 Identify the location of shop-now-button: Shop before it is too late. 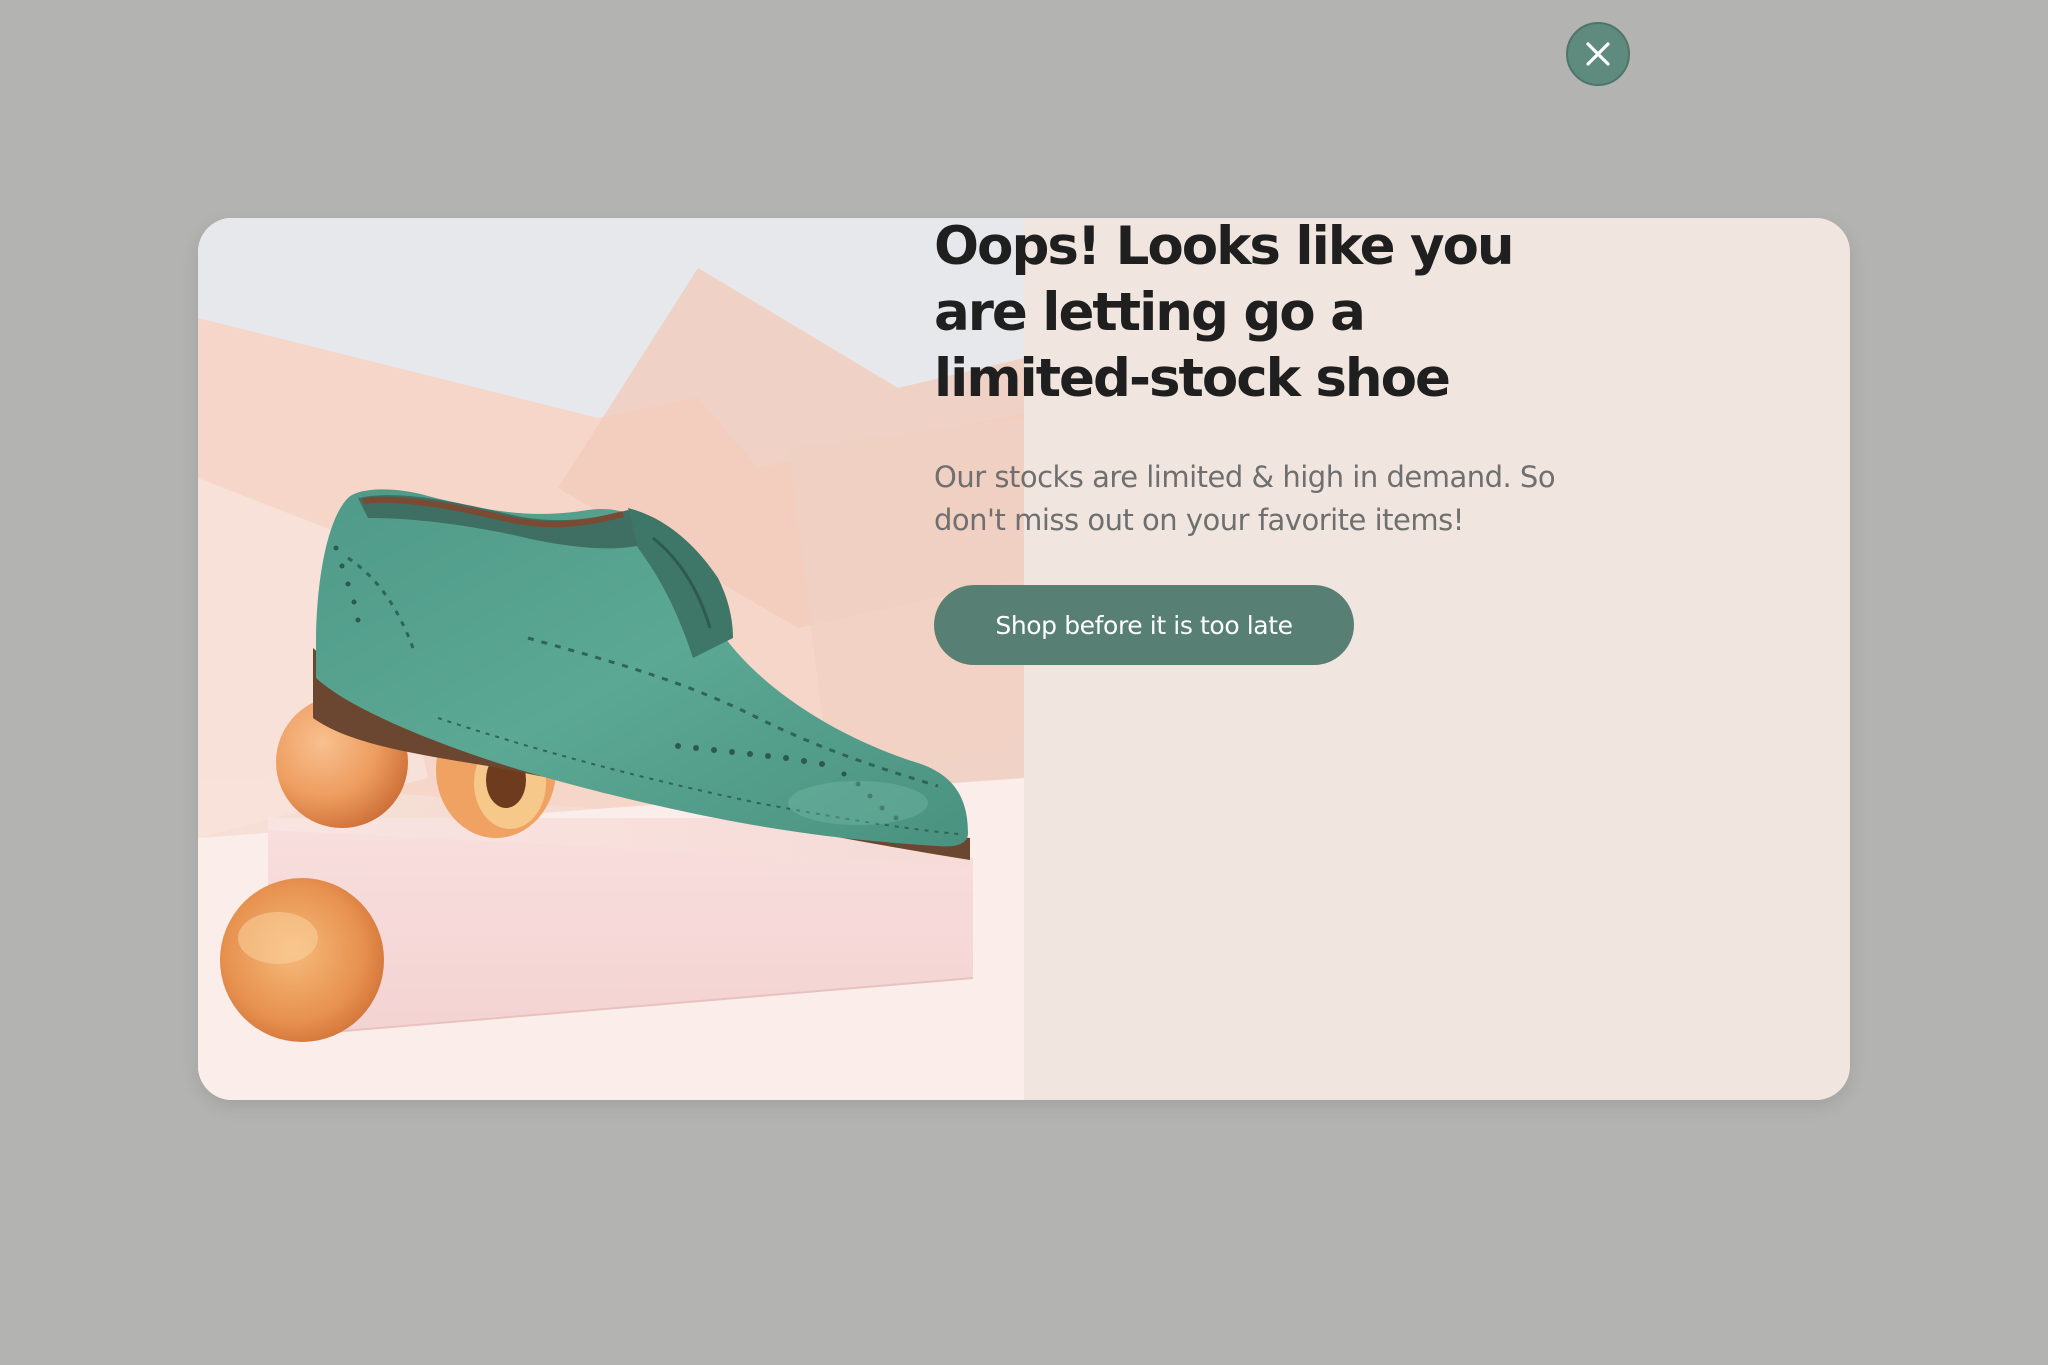
(1144, 625).